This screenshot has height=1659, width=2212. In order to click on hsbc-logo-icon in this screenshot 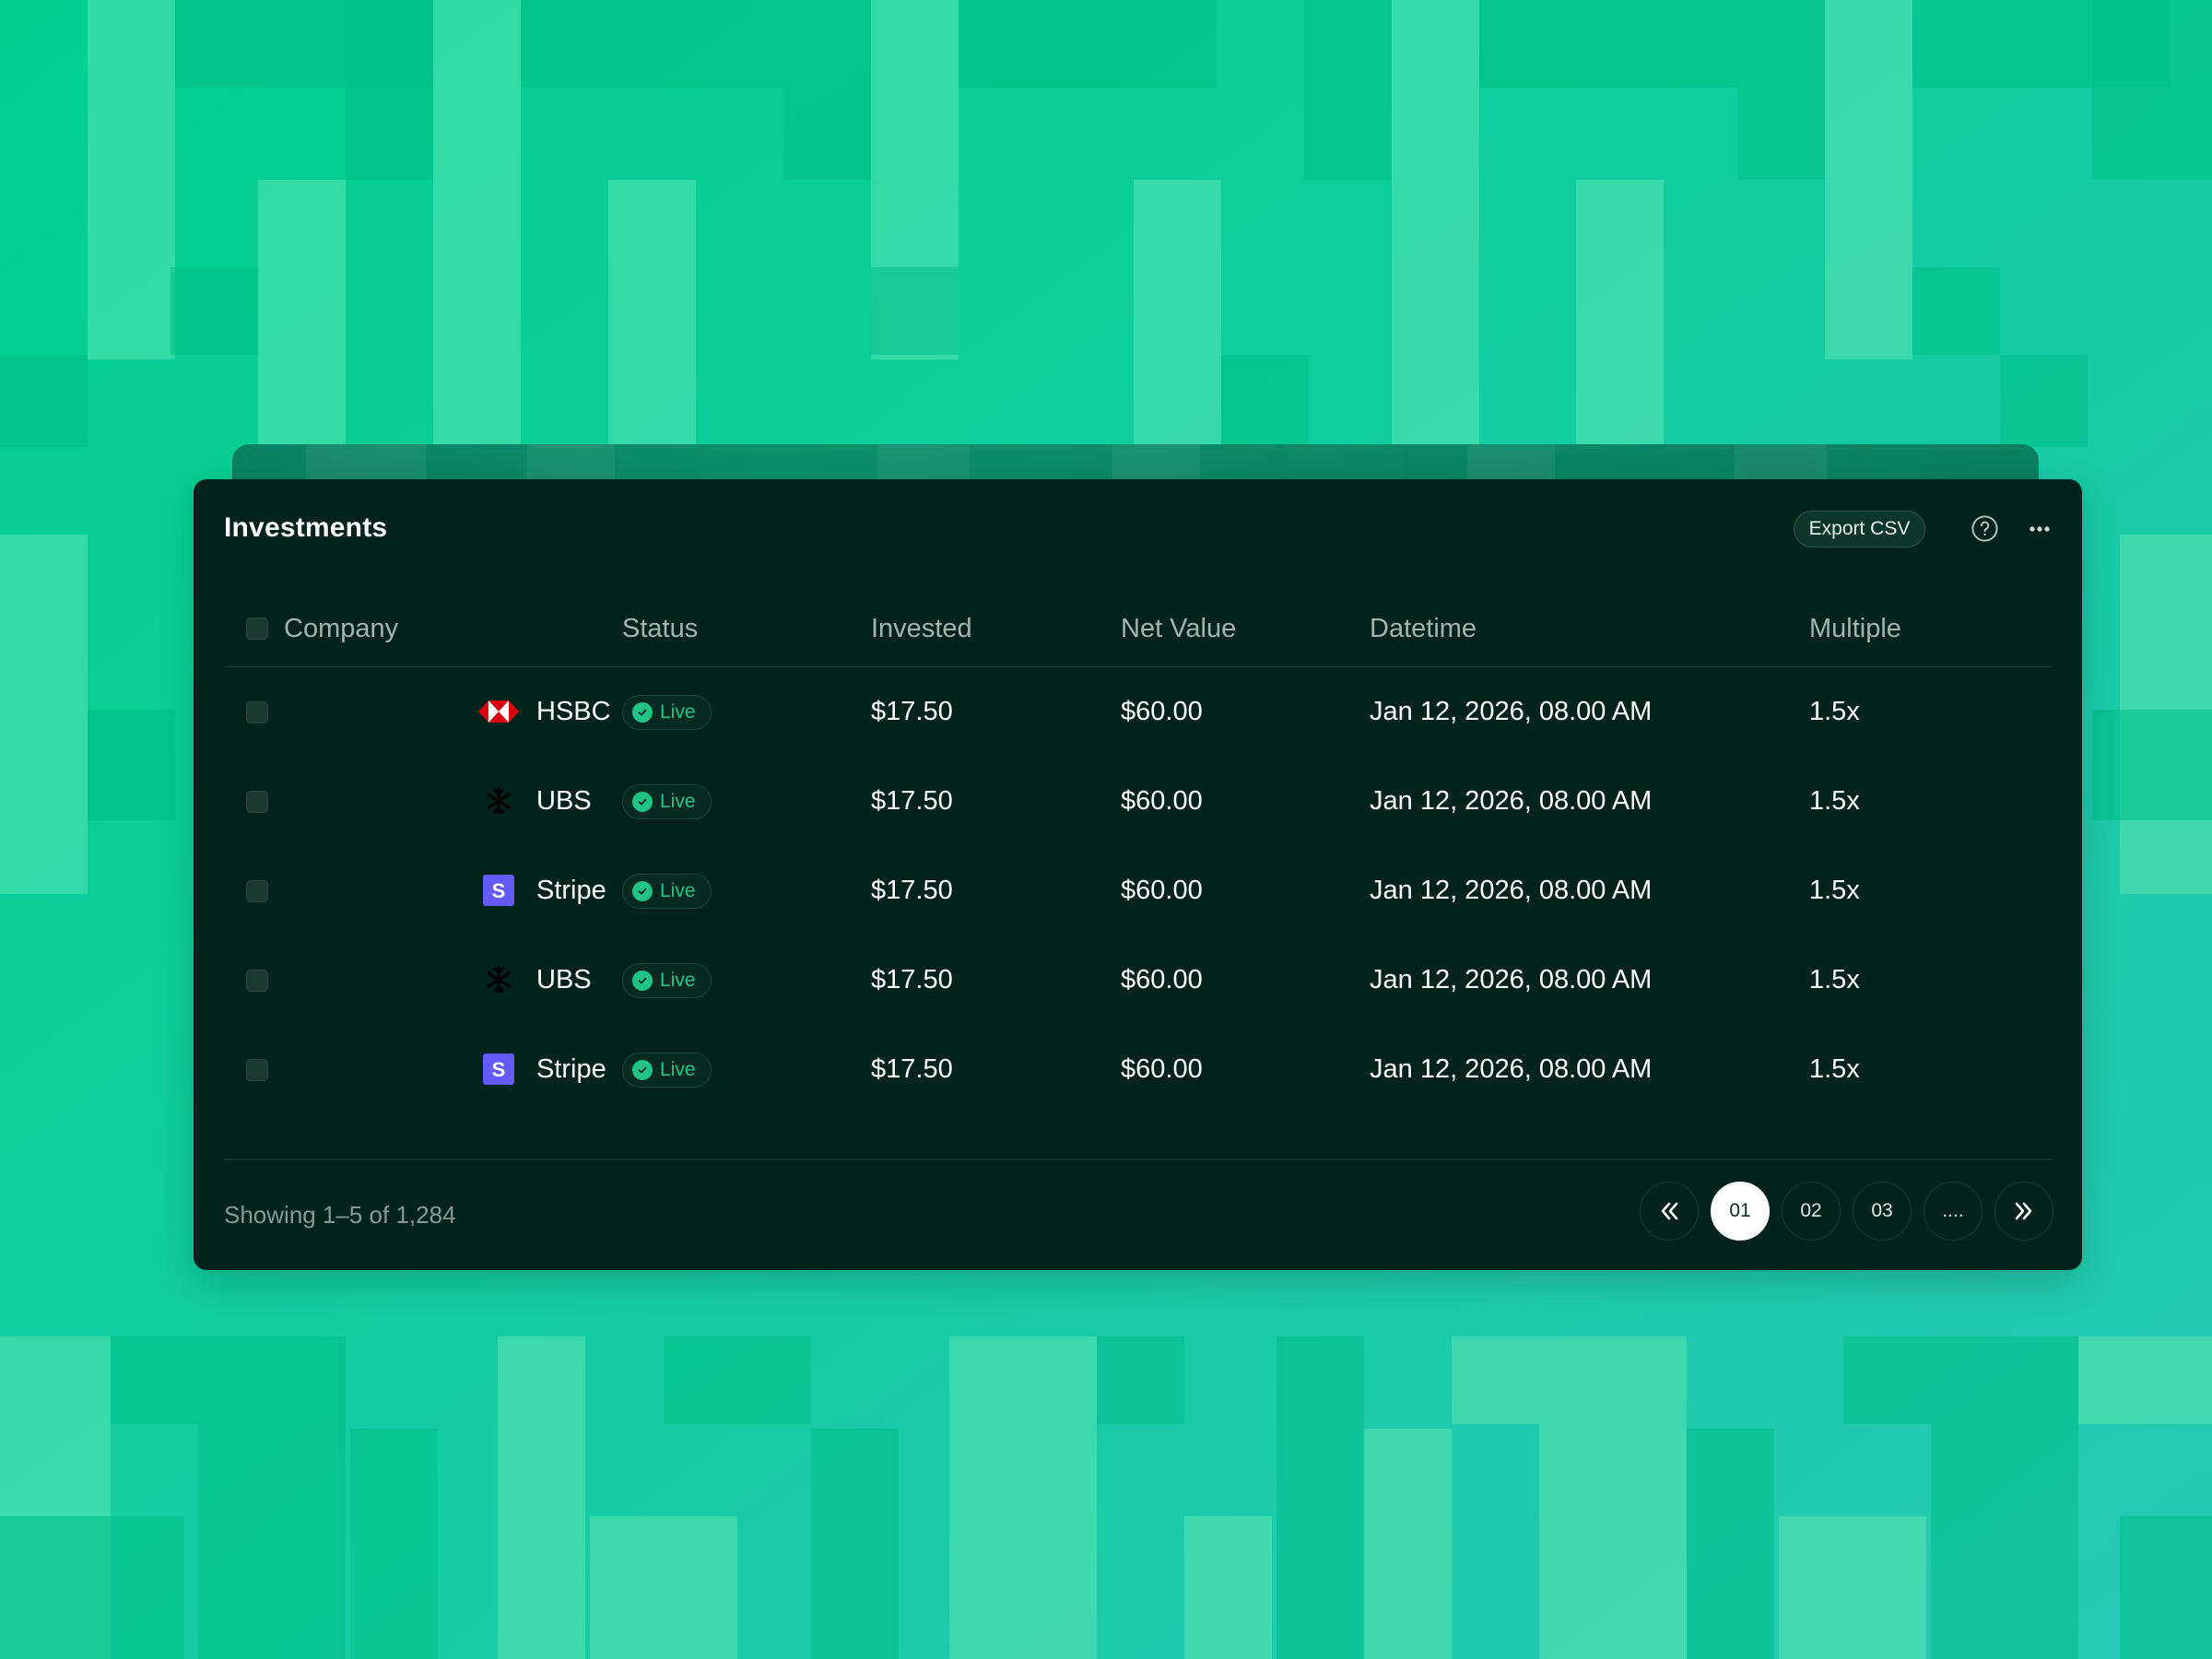, I will do `click(498, 711)`.